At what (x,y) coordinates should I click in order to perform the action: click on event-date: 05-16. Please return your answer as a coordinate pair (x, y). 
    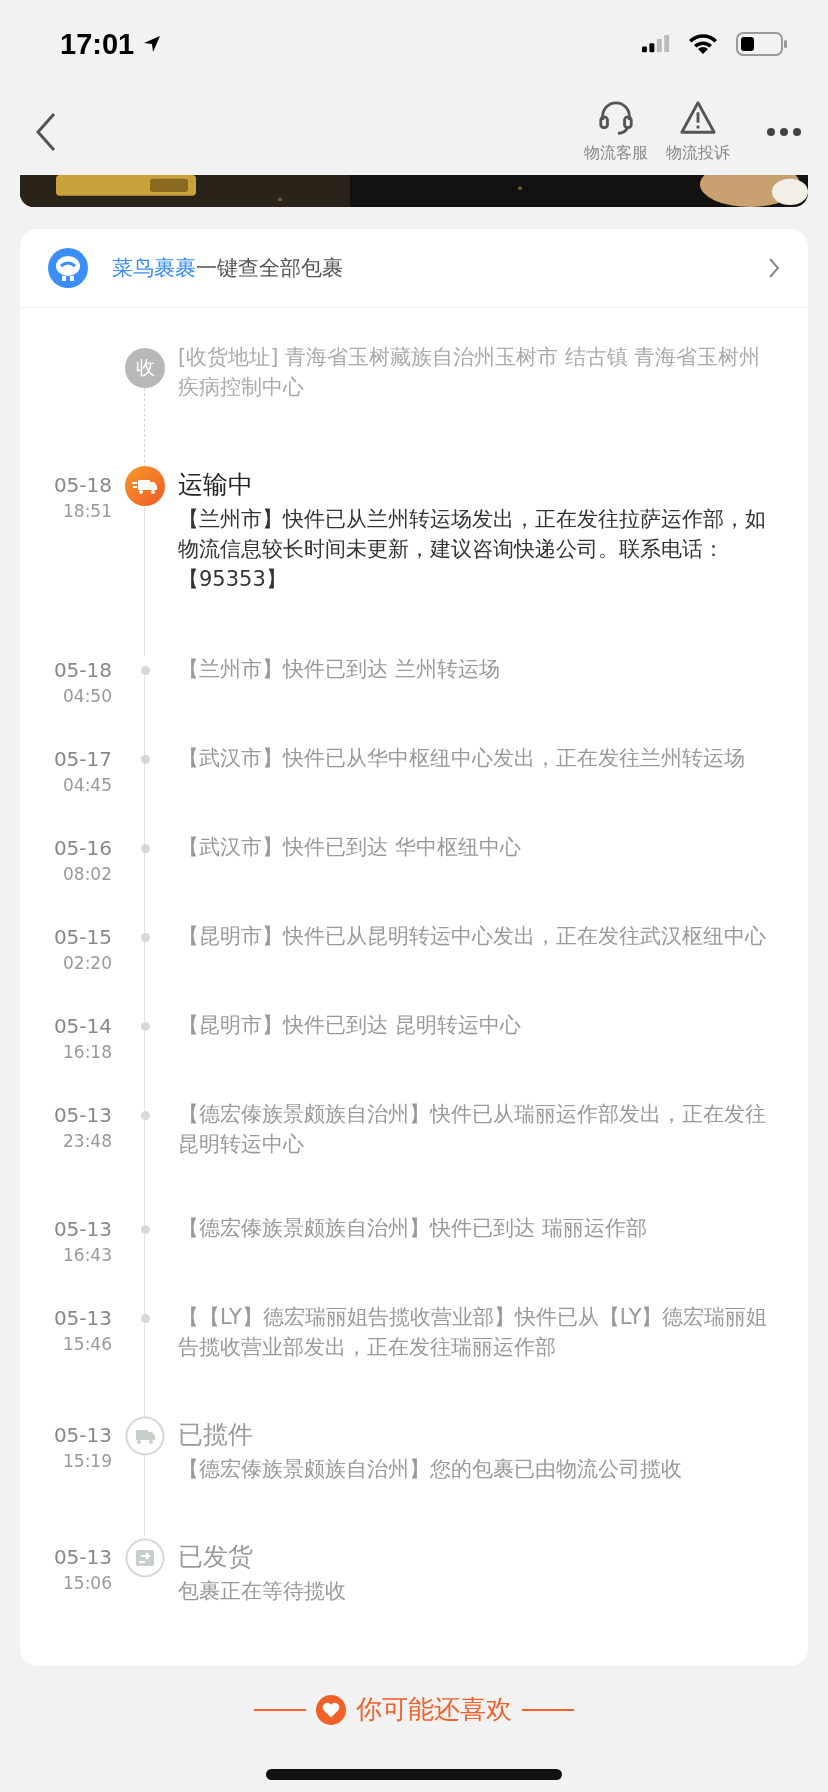
    Looking at the image, I should click on (82, 848).